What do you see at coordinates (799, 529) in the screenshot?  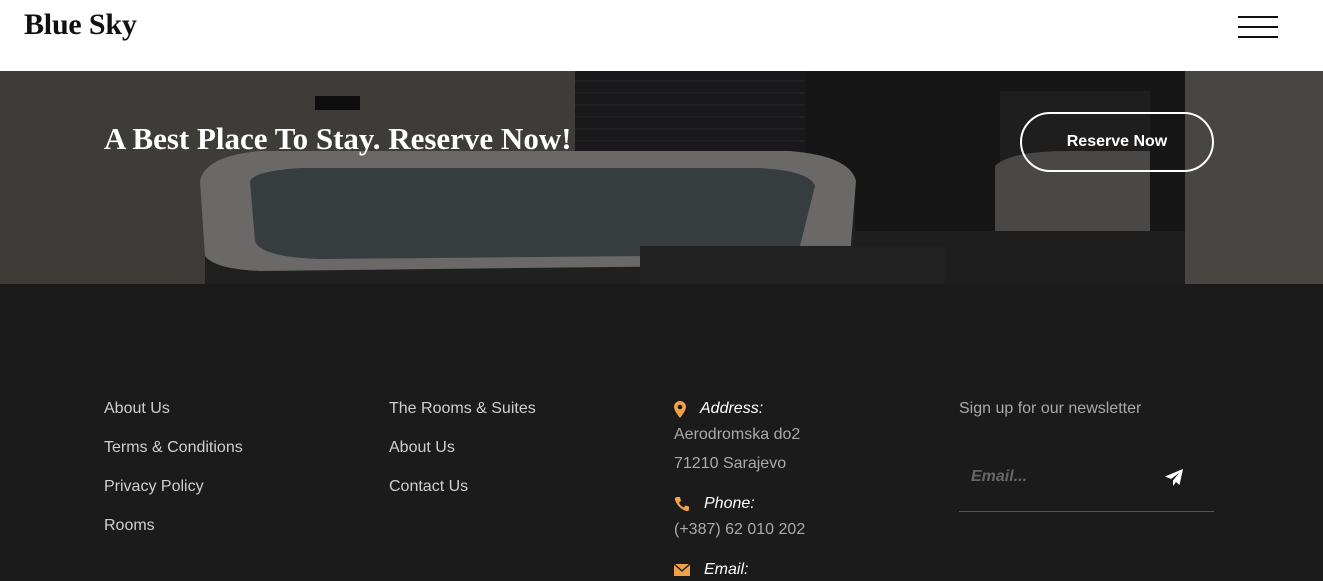 I see `phone-value: (+387) 62 010 202` at bounding box center [799, 529].